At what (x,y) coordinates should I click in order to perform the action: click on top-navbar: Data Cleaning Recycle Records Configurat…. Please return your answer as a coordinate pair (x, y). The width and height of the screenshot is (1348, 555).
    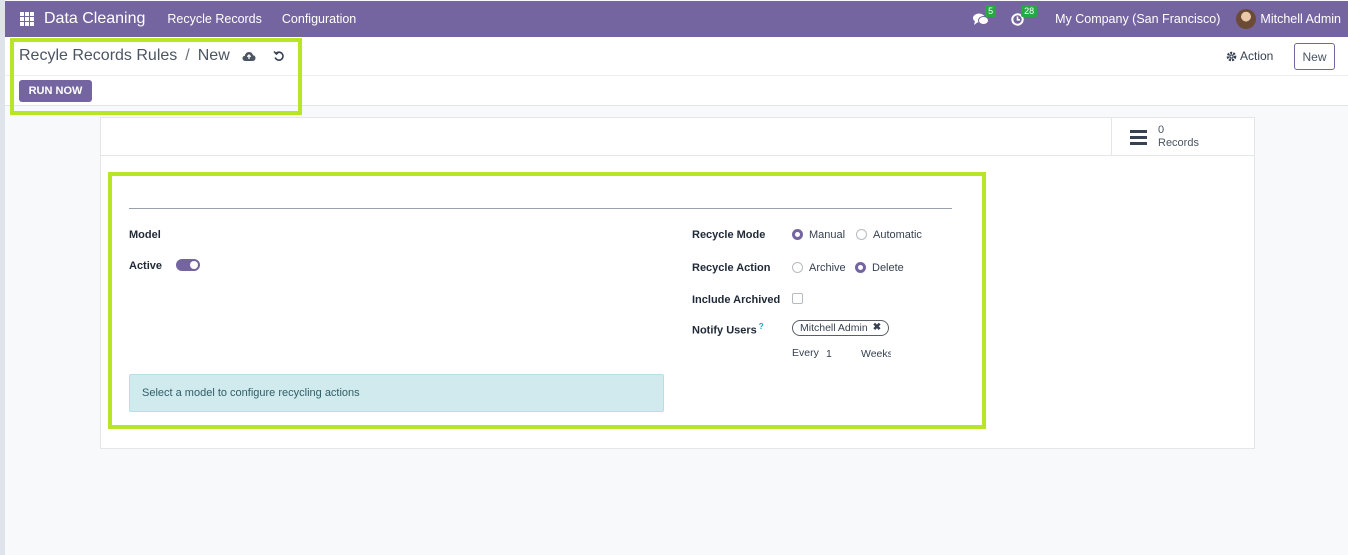
    Looking at the image, I should click on (676, 19).